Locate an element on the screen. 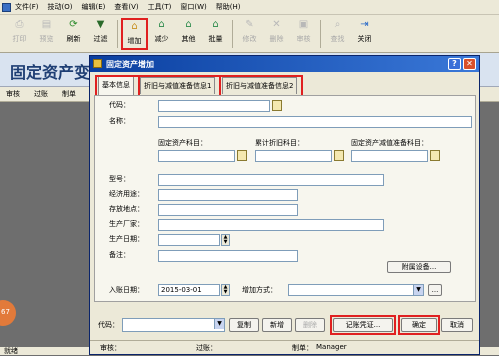 Image resolution: width=499 pixels, height=356 pixels. note-field is located at coordinates (228, 256).